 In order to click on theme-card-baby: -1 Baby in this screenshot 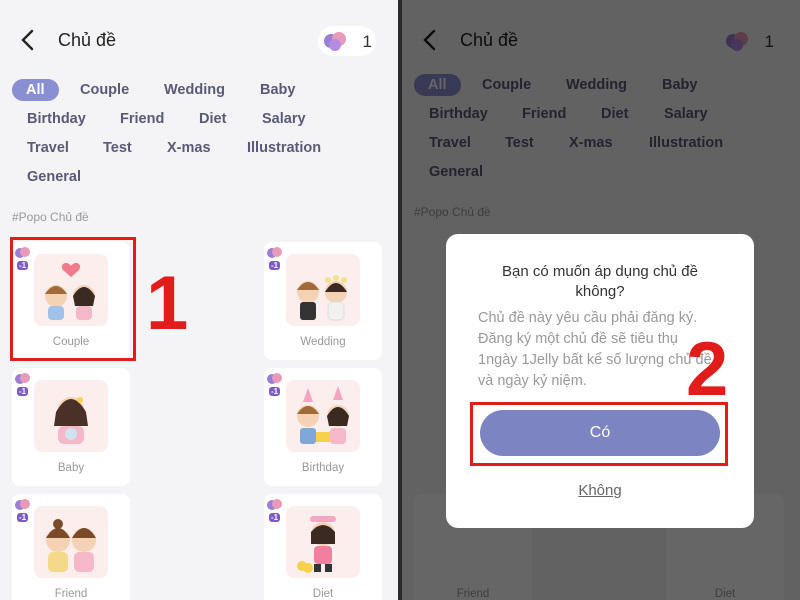, I will do `click(71, 427)`.